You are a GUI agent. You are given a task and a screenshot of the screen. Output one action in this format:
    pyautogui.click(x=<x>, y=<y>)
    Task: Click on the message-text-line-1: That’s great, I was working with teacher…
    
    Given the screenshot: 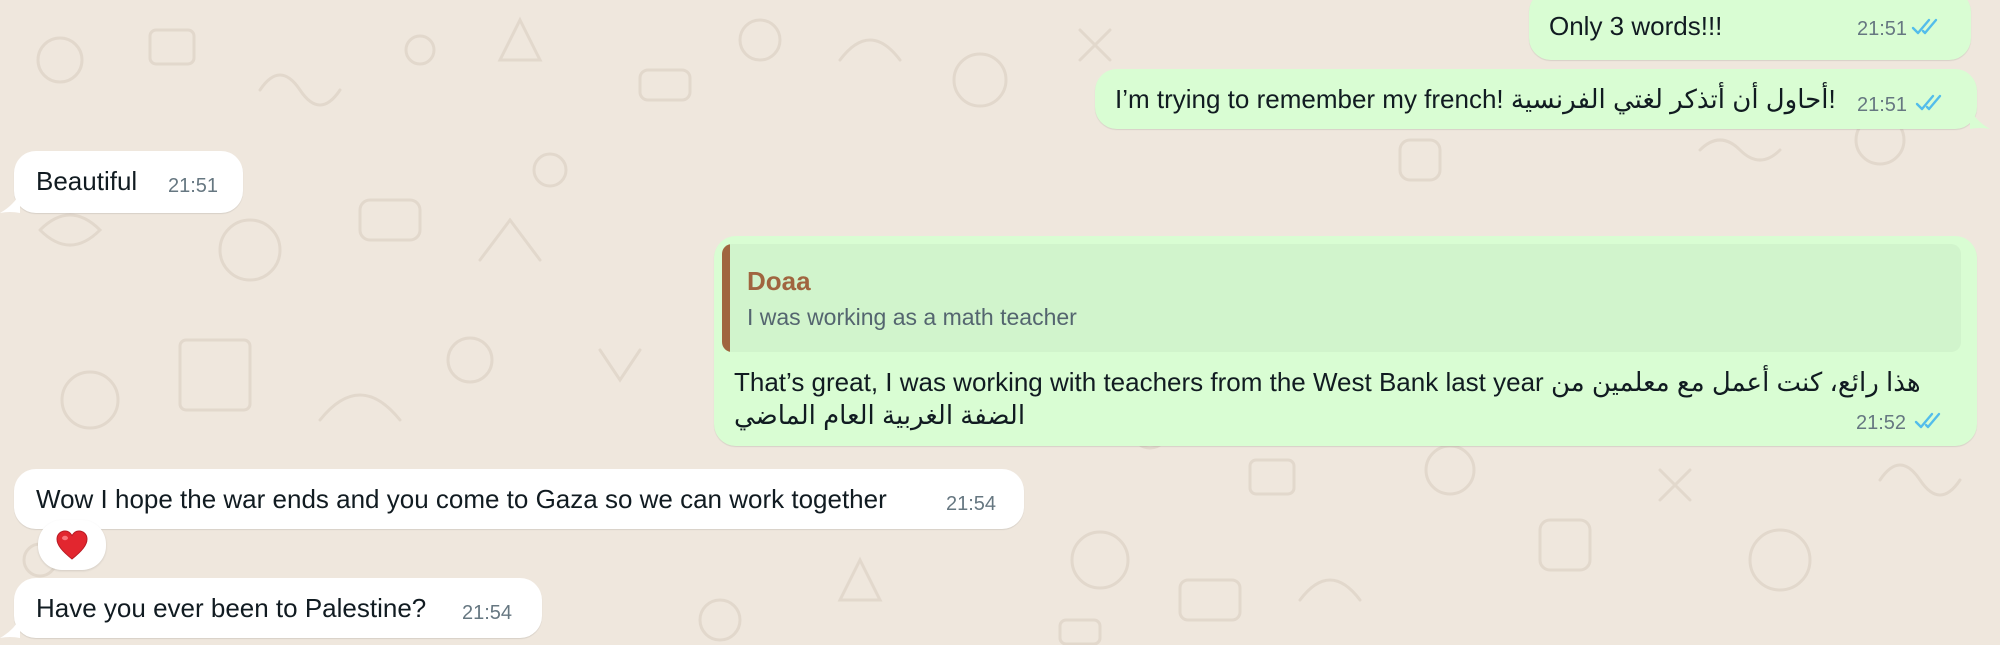 What is the action you would take?
    pyautogui.click(x=1327, y=382)
    